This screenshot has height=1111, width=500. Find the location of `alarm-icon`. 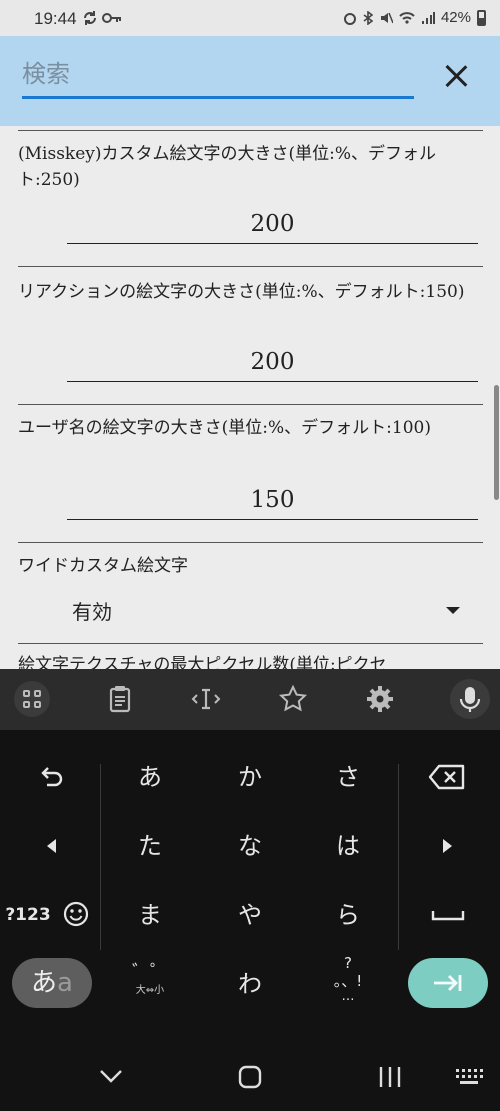

alarm-icon is located at coordinates (349, 18).